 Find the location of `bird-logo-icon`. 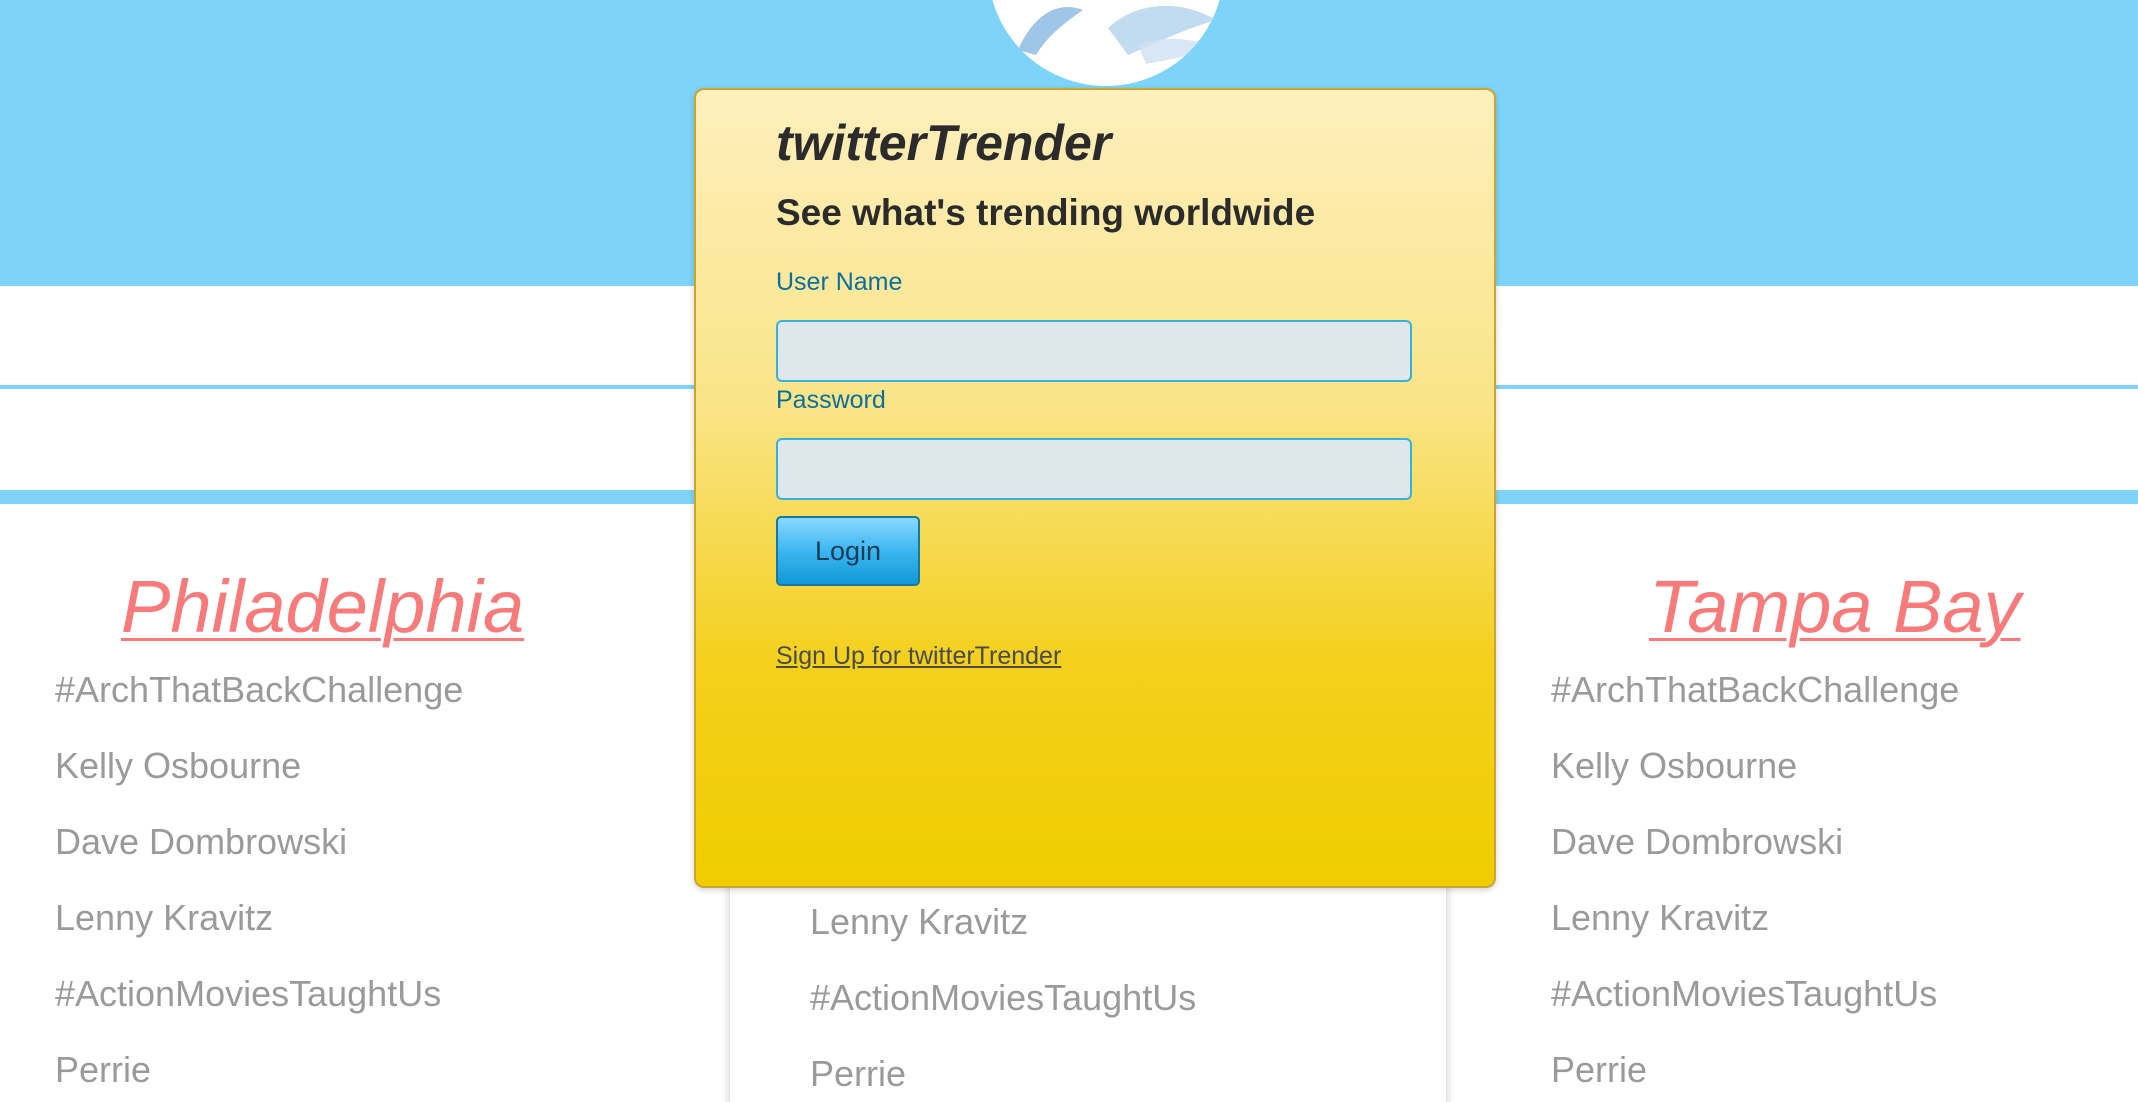

bird-logo-icon is located at coordinates (1106, 43).